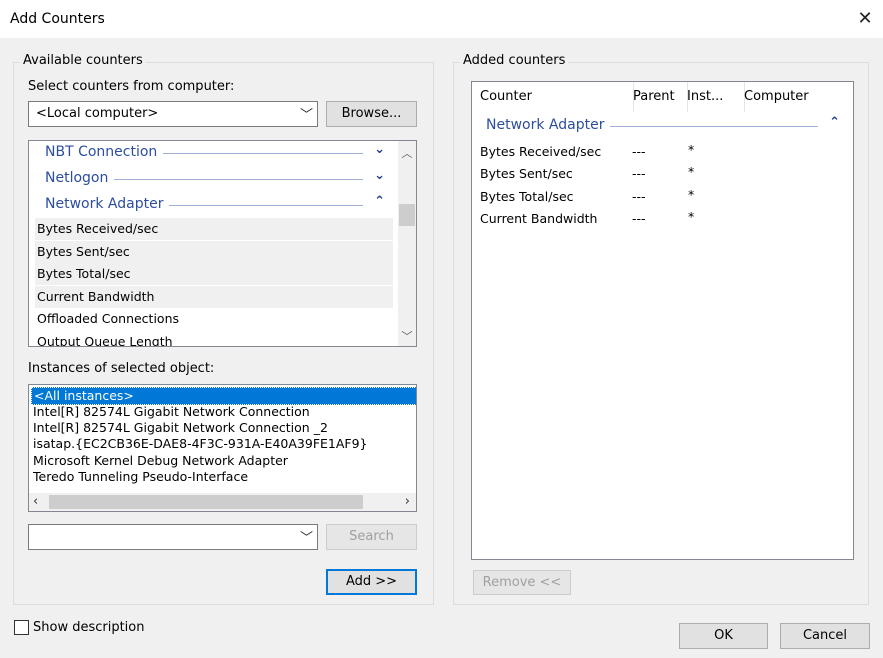 This screenshot has height=658, width=883. What do you see at coordinates (661, 126) in the screenshot?
I see `added-group-network-adapter: Network Adapter ⌃` at bounding box center [661, 126].